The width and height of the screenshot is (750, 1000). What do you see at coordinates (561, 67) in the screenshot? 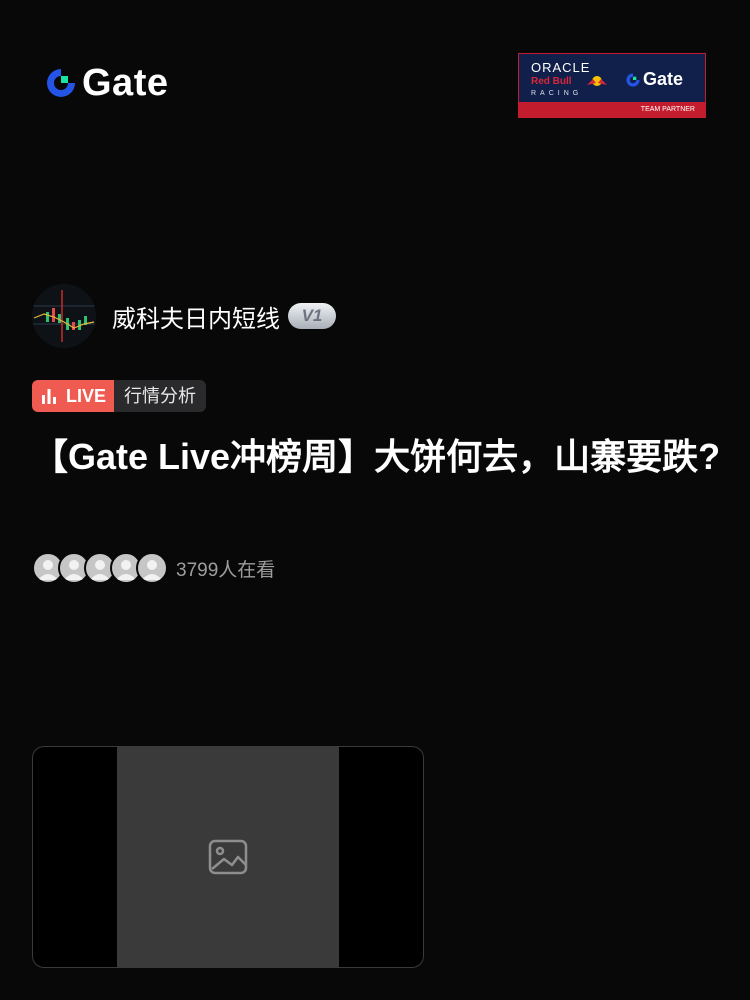
I see `oracle-text: ORACLE` at bounding box center [561, 67].